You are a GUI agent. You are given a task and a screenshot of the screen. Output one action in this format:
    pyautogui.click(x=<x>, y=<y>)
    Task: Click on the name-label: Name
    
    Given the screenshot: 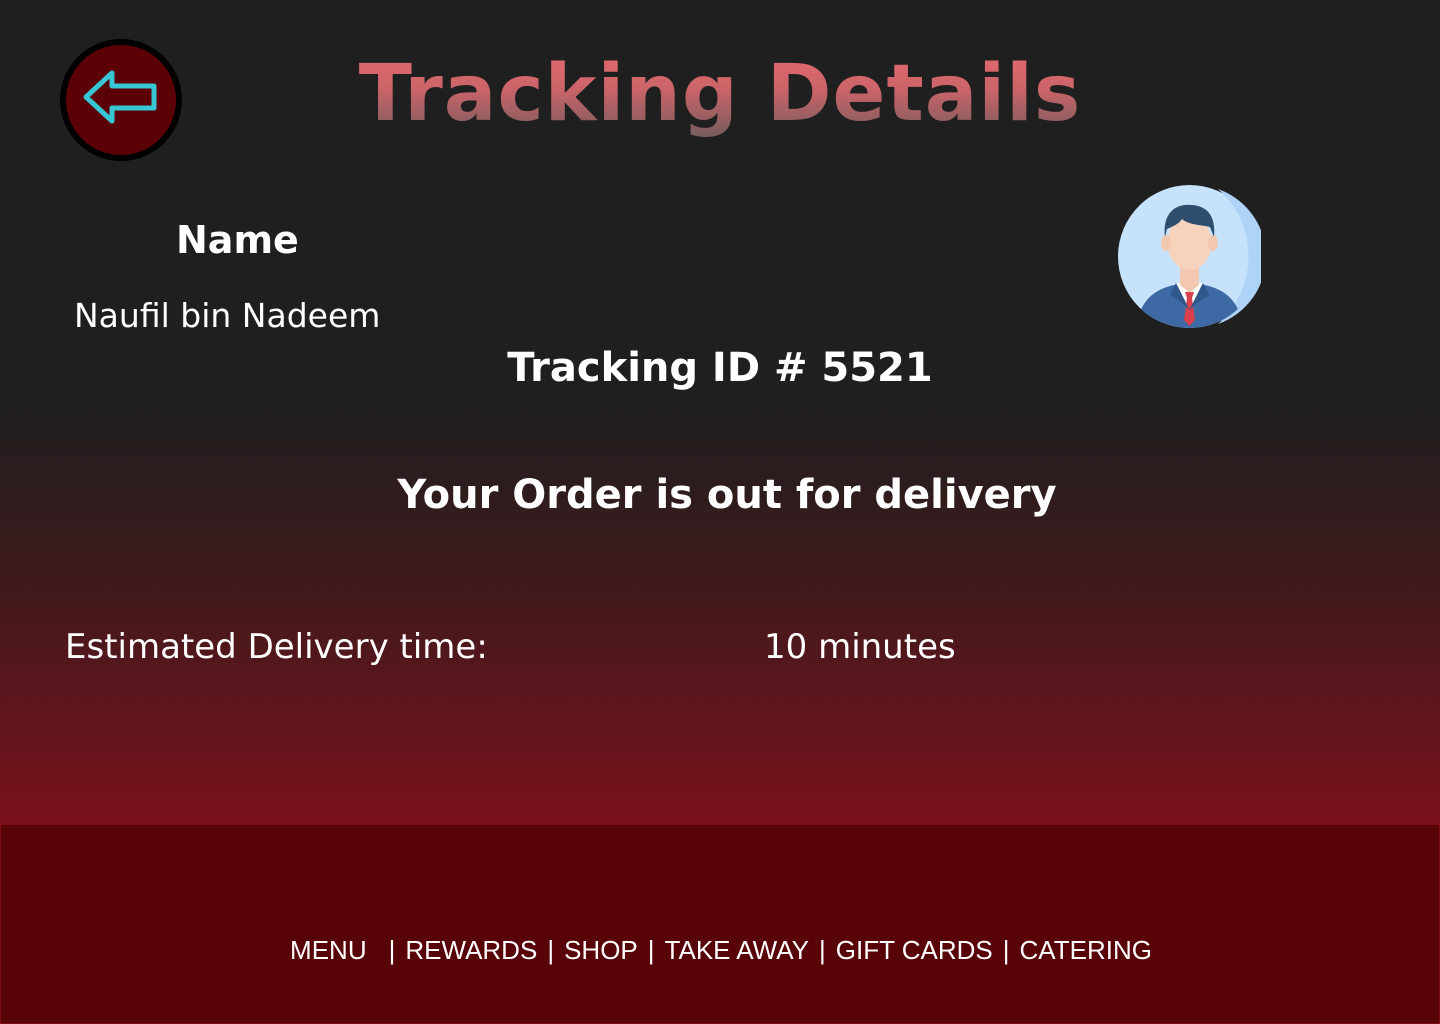 What is the action you would take?
    pyautogui.click(x=237, y=240)
    